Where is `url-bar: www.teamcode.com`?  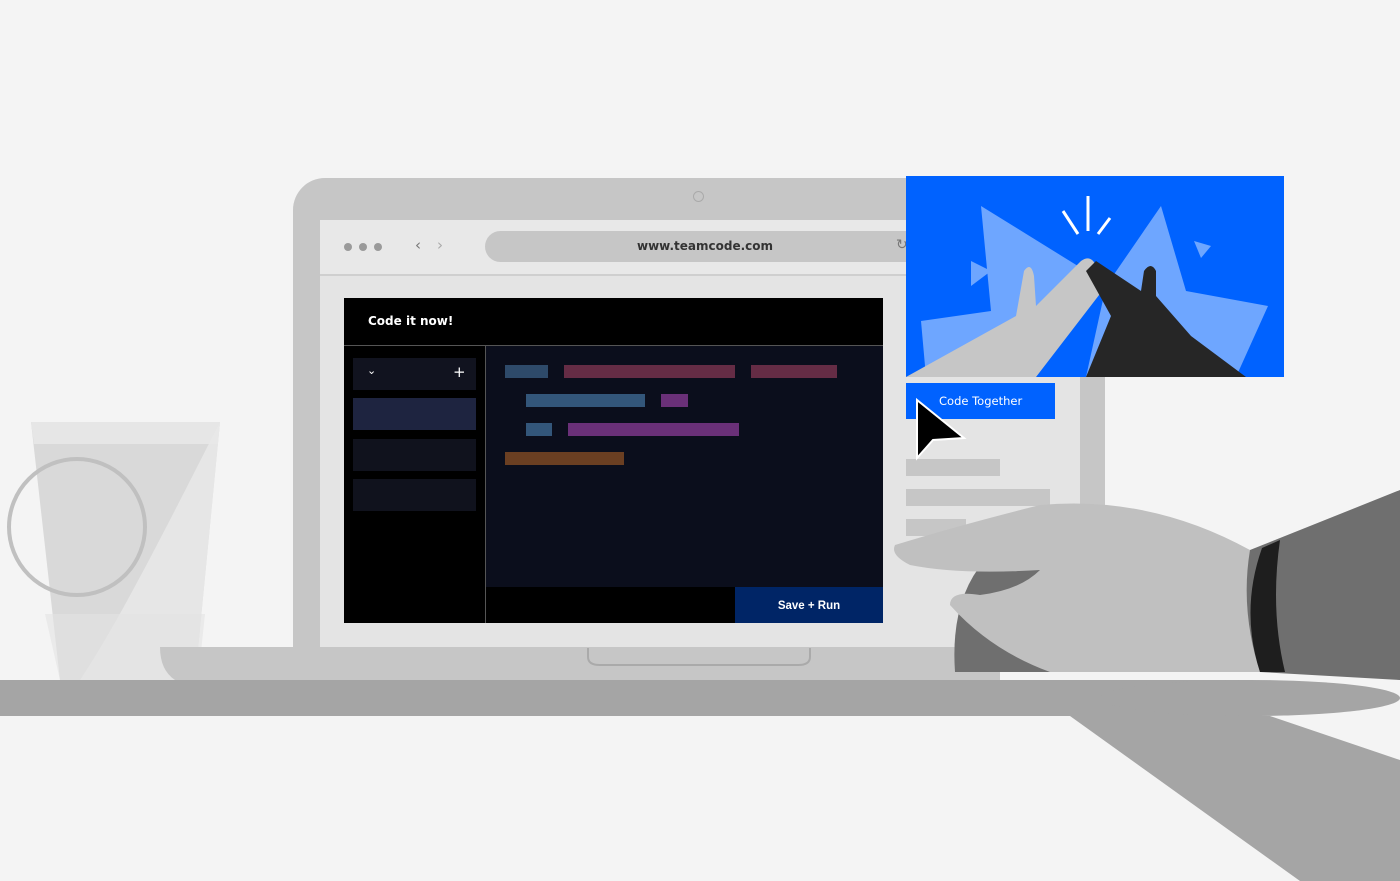 url-bar: www.teamcode.com is located at coordinates (705, 246).